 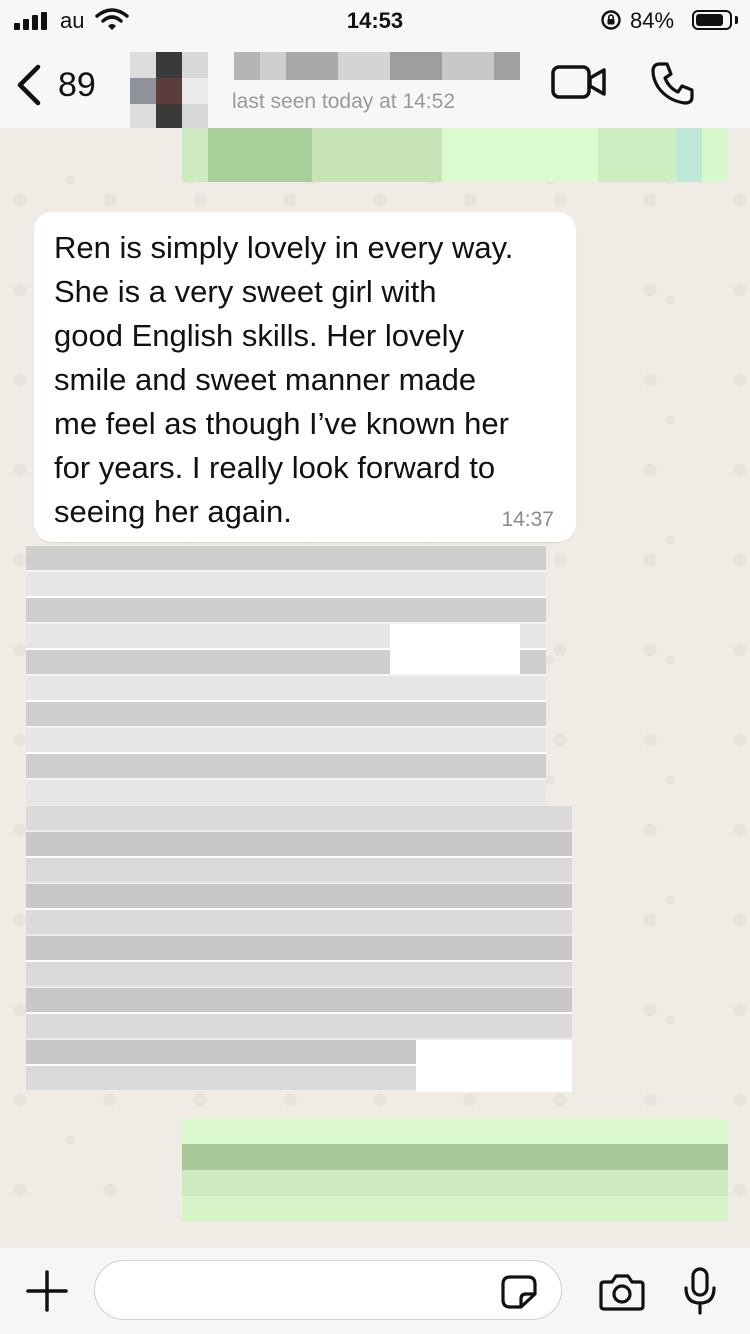 What do you see at coordinates (29, 85) in the screenshot?
I see `chevron-left-icon` at bounding box center [29, 85].